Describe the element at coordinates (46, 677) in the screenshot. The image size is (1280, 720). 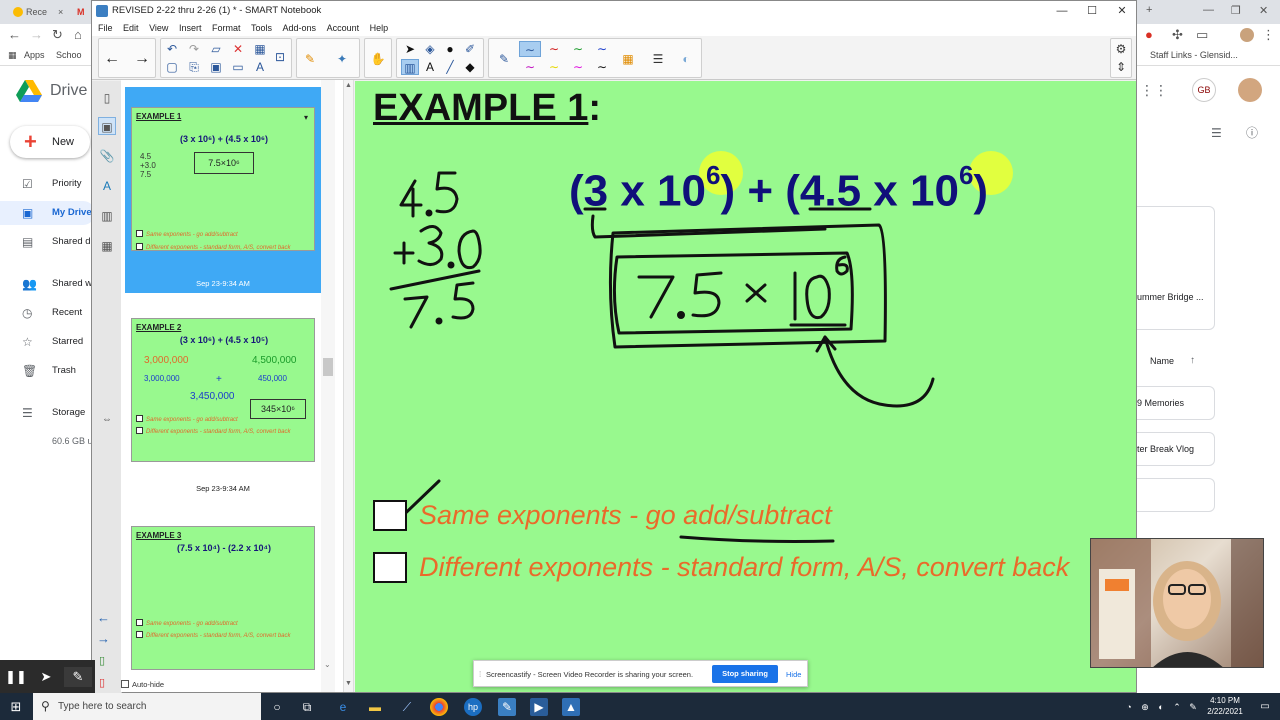
I see `cursor-icon: ➤` at that location.